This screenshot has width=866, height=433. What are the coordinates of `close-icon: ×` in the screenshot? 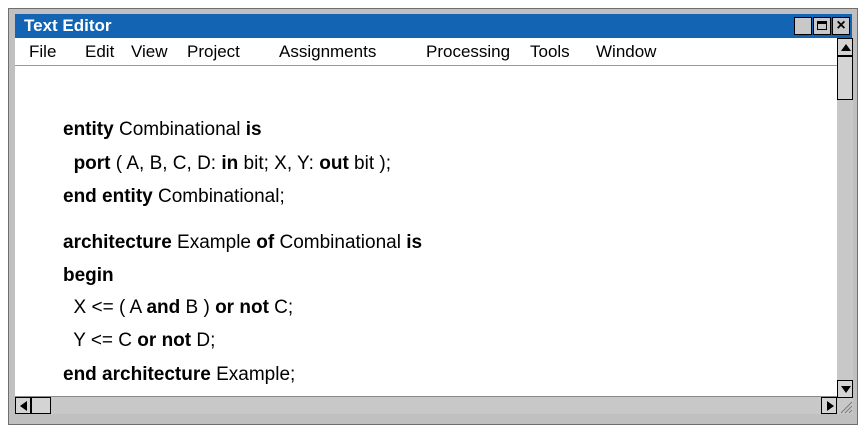 It's located at (841, 25).